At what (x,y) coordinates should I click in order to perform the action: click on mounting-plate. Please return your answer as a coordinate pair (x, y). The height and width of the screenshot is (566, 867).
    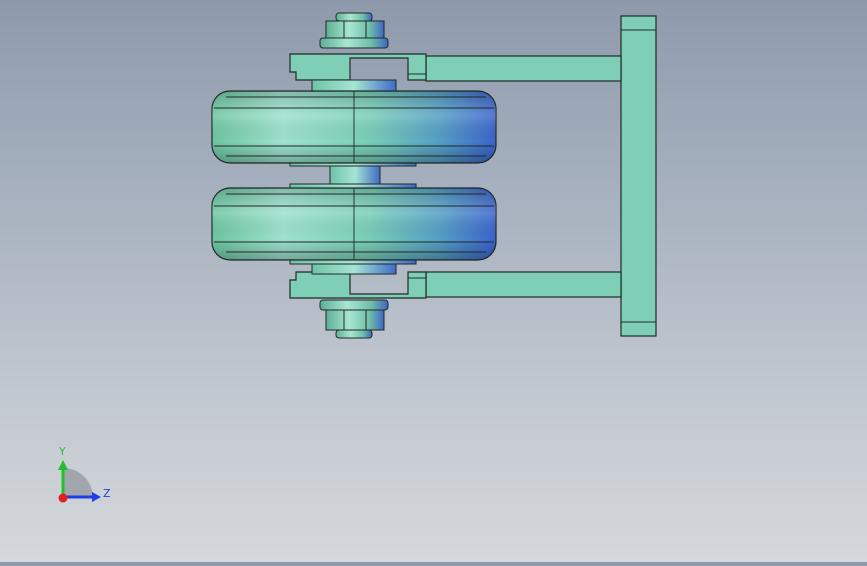
    Looking at the image, I should click on (638, 176).